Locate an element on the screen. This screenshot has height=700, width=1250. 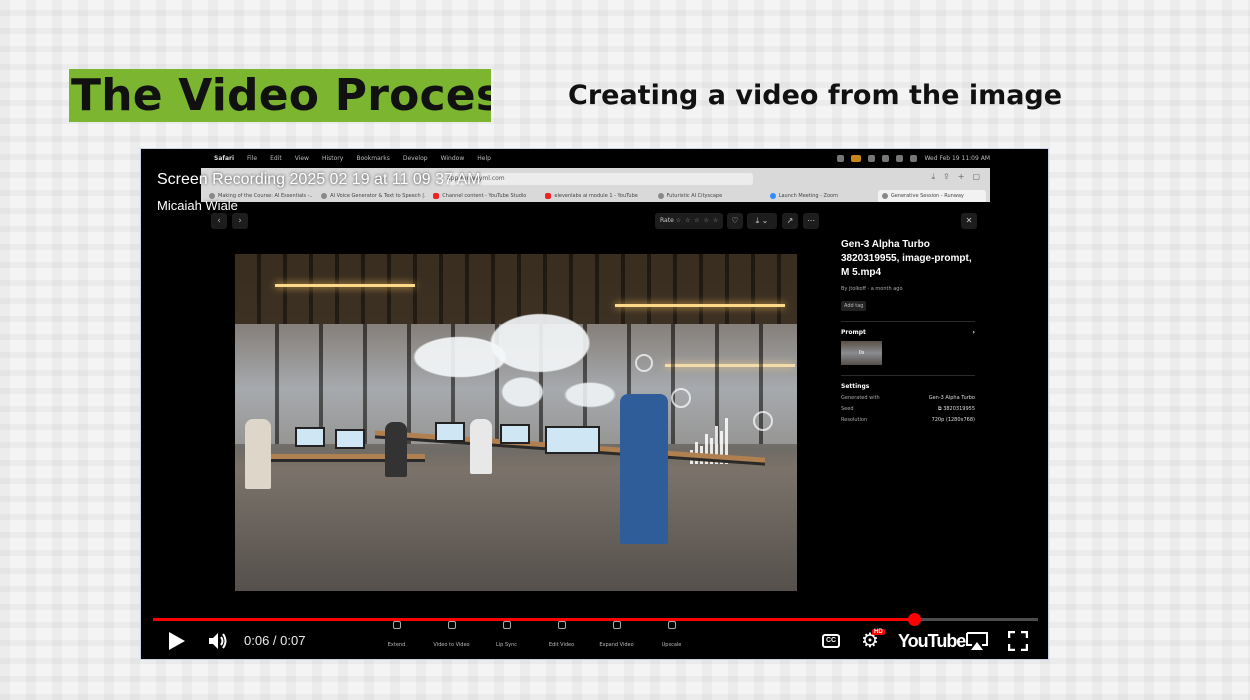
tab-label: Generative Session - Runway is located at coordinates (927, 196).